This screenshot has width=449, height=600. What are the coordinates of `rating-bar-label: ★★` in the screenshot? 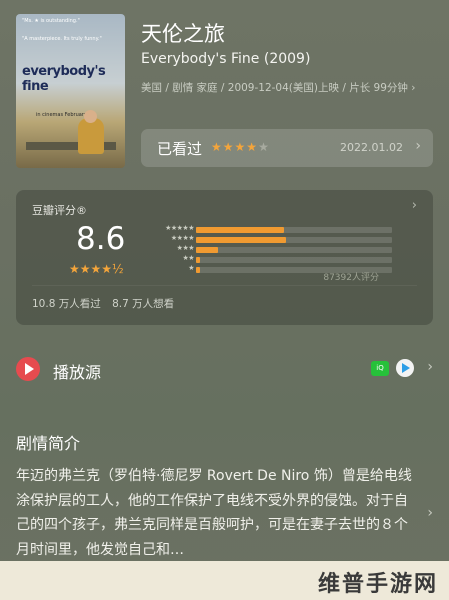 It's located at (188, 258).